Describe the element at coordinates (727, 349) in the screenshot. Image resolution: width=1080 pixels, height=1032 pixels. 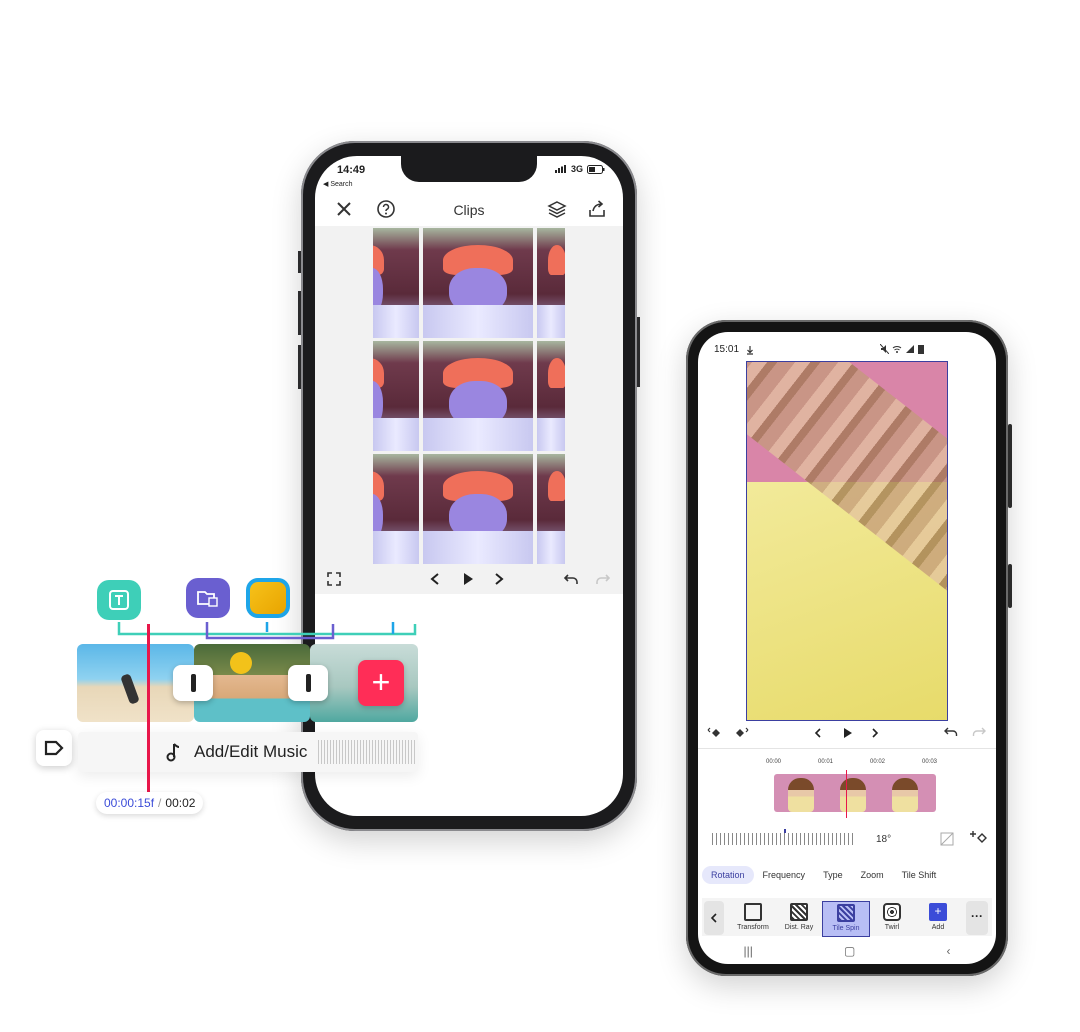
I see `status-time: 15:01` at that location.